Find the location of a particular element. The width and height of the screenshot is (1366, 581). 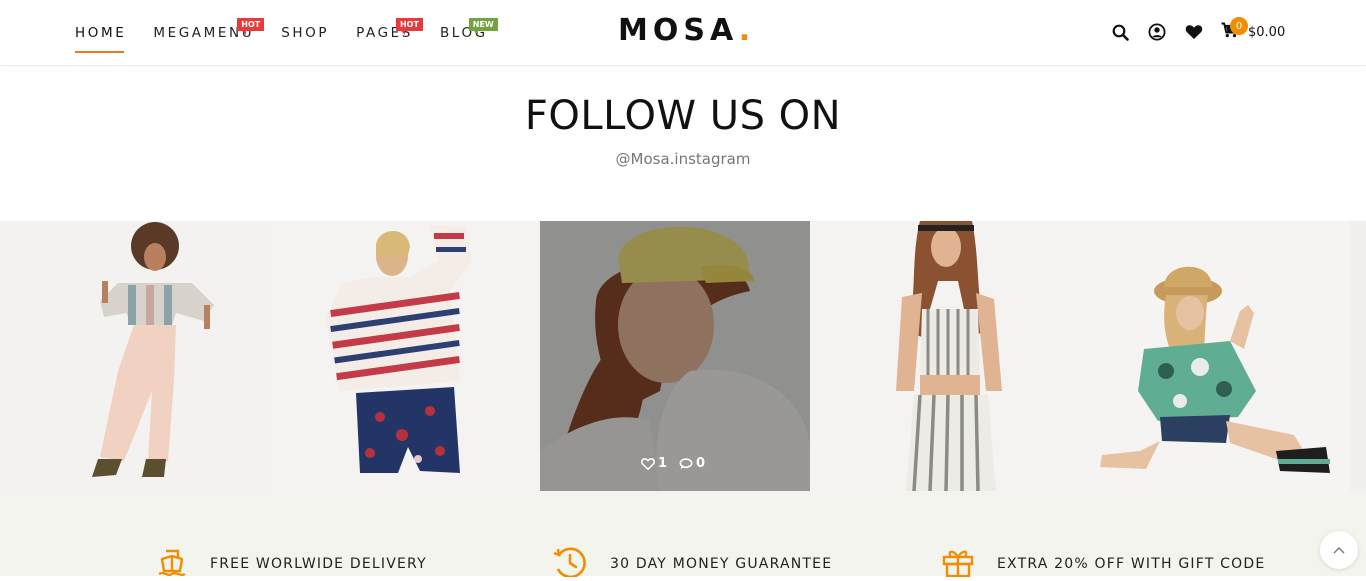

site-logo: MOSA. is located at coordinates (686, 30).